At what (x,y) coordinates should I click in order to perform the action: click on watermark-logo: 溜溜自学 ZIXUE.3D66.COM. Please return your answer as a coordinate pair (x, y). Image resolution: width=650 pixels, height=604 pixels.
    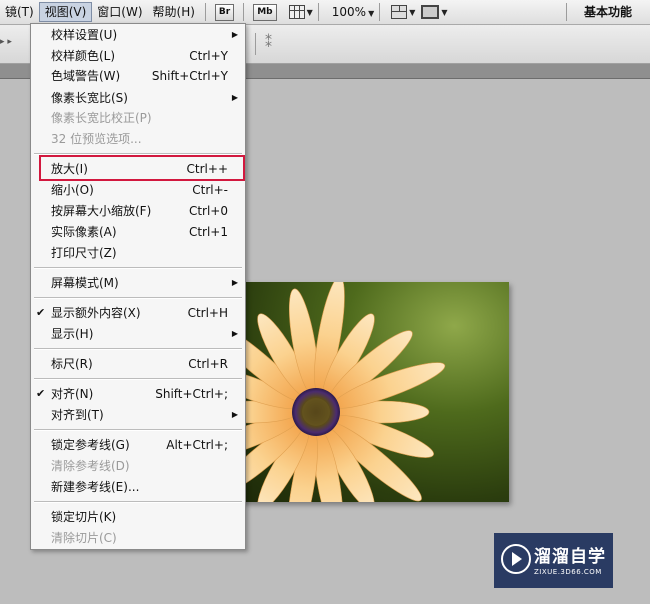
    Looking at the image, I should click on (553, 560).